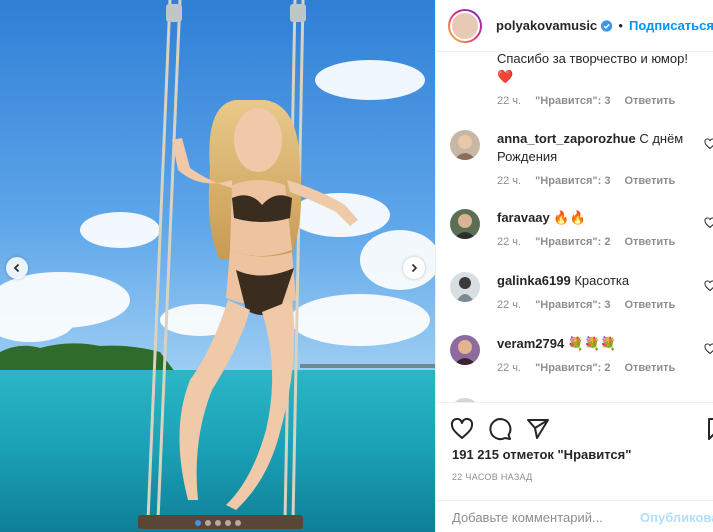 The image size is (713, 532). I want to click on chevron-right-icon, so click(414, 268).